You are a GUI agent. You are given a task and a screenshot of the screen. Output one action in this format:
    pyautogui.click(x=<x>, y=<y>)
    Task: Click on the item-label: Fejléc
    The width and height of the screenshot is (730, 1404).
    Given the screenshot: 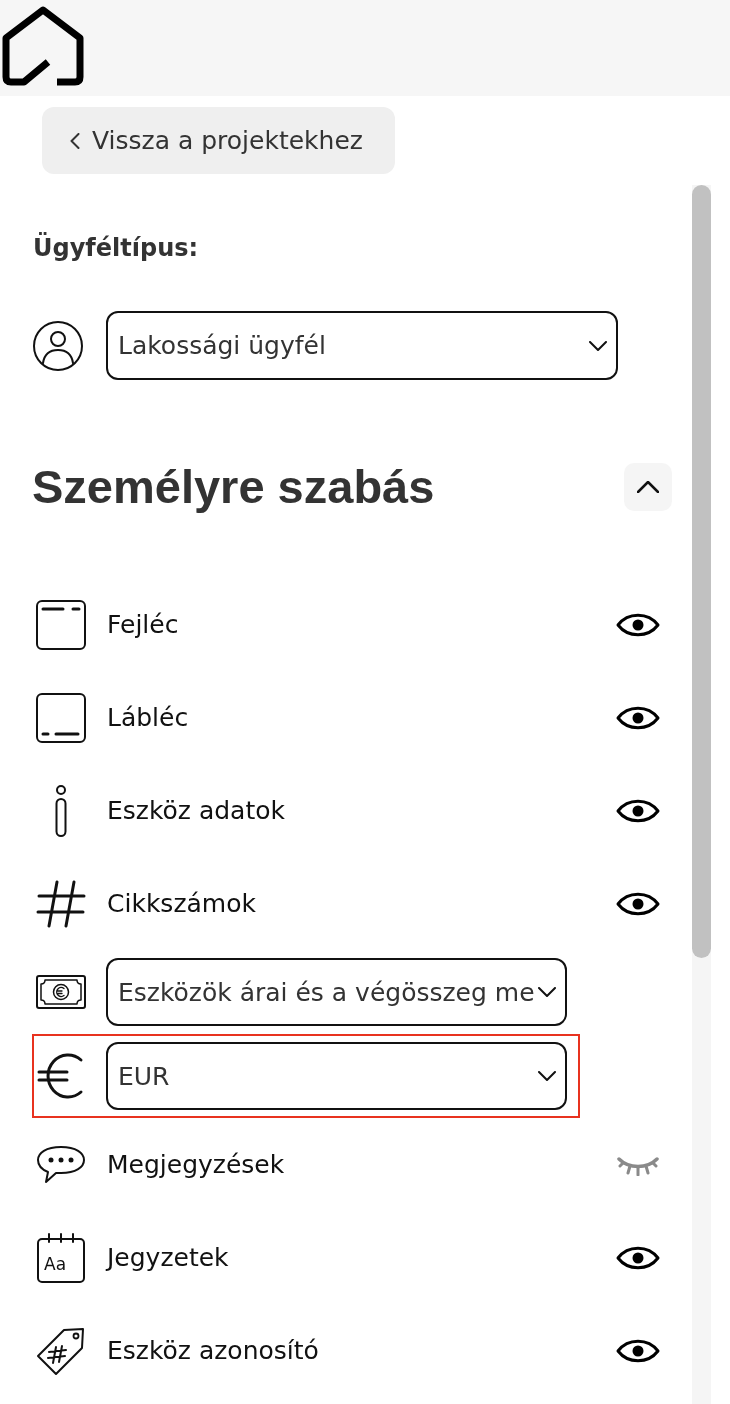 What is the action you would take?
    pyautogui.click(x=143, y=624)
    